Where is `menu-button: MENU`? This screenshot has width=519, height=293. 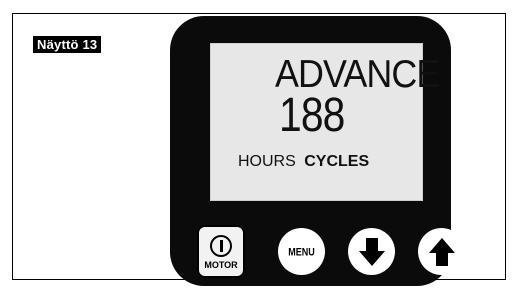 menu-button: MENU is located at coordinates (301, 251).